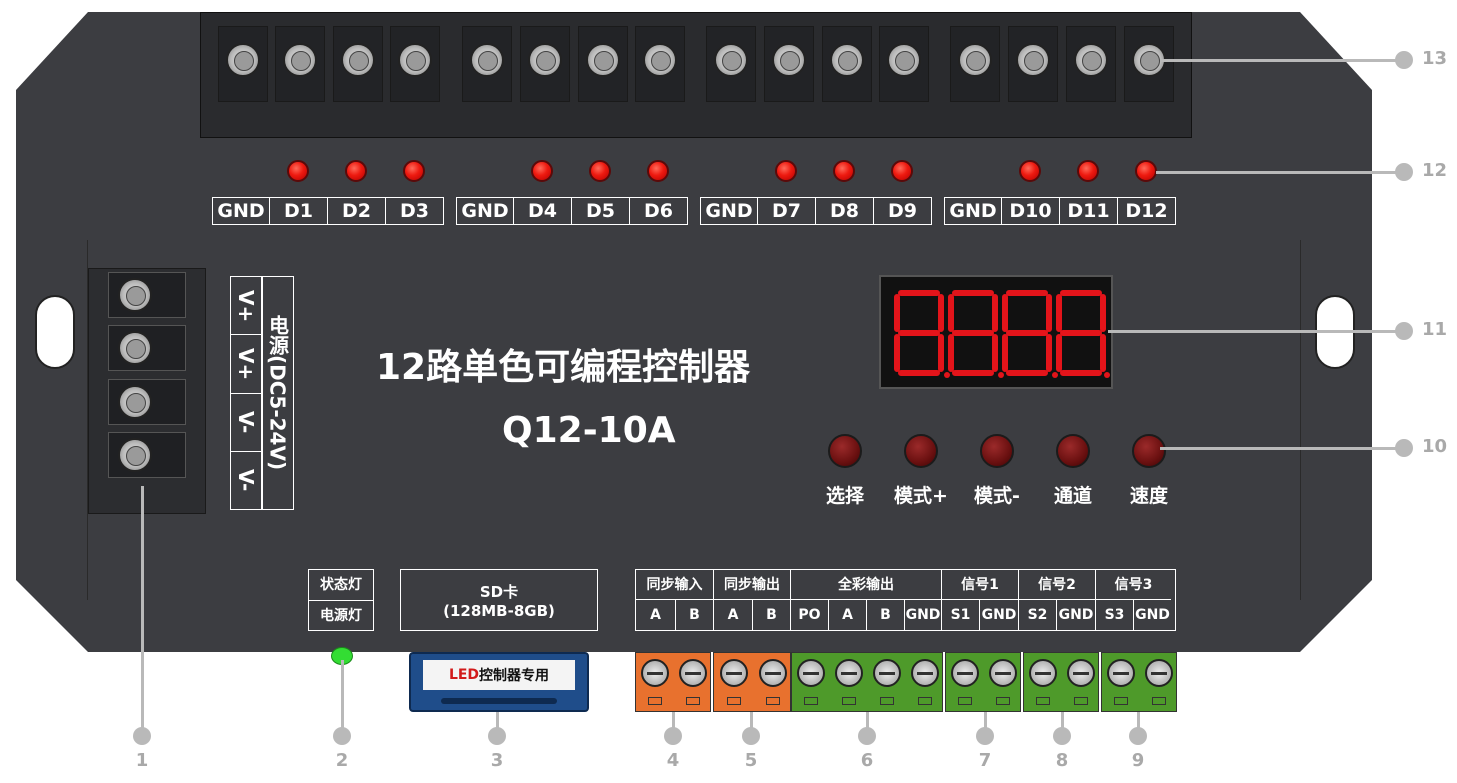 The width and height of the screenshot is (1457, 783). What do you see at coordinates (844, 496) in the screenshot?
I see `control-button-label: 选择` at bounding box center [844, 496].